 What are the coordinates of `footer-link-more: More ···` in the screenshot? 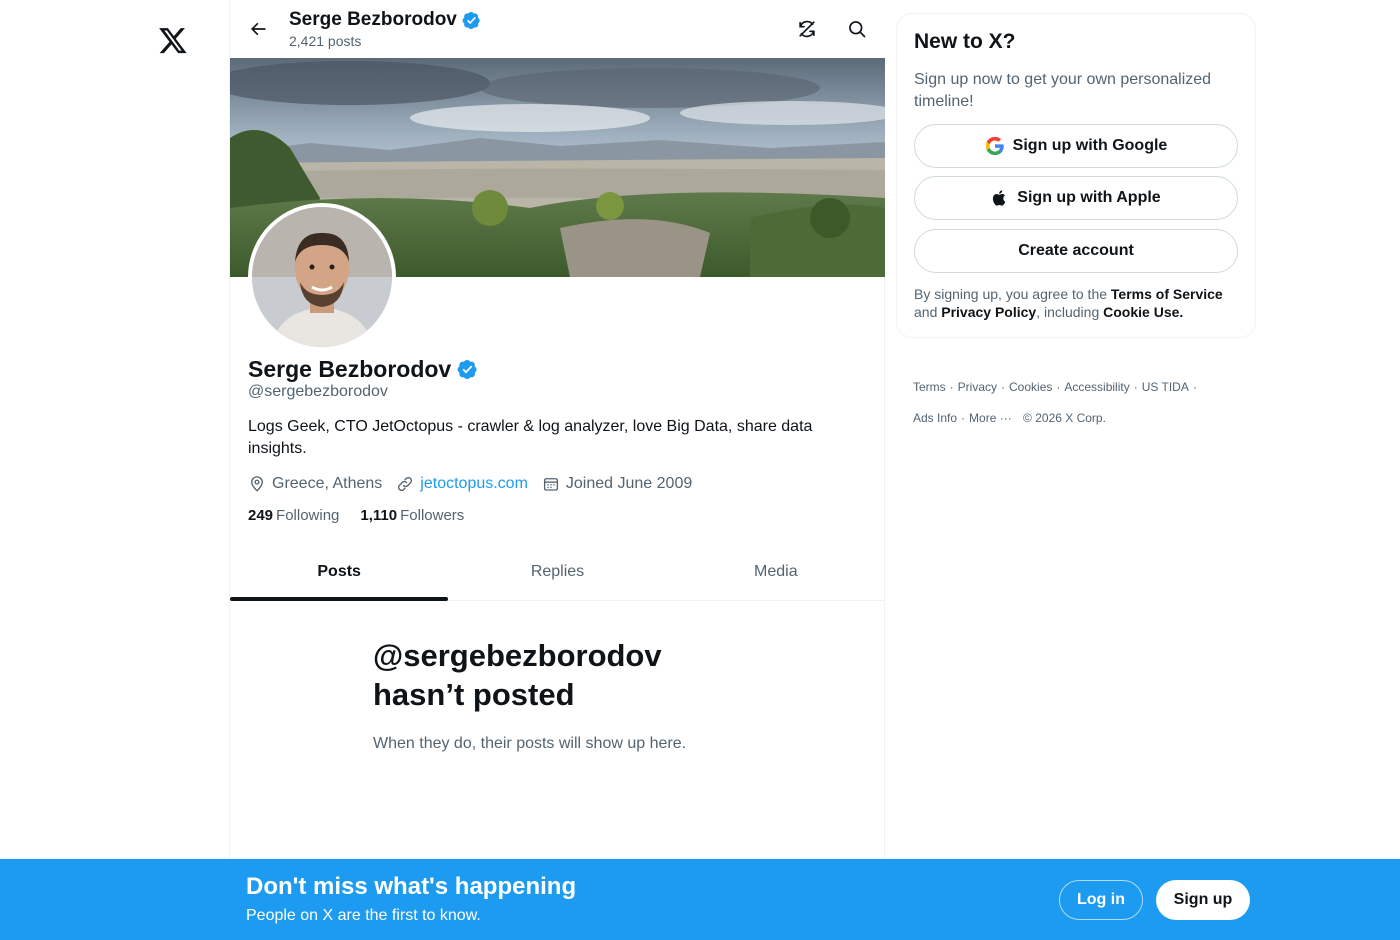 It's located at (990, 418).